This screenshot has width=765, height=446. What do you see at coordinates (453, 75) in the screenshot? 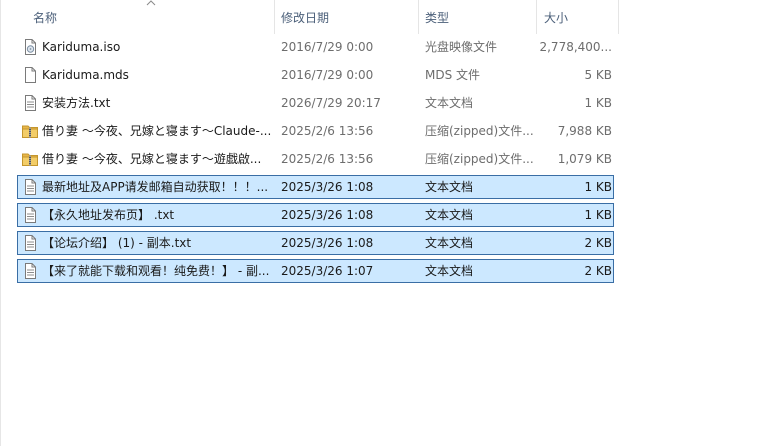
I see `file-type: MDS 文件` at bounding box center [453, 75].